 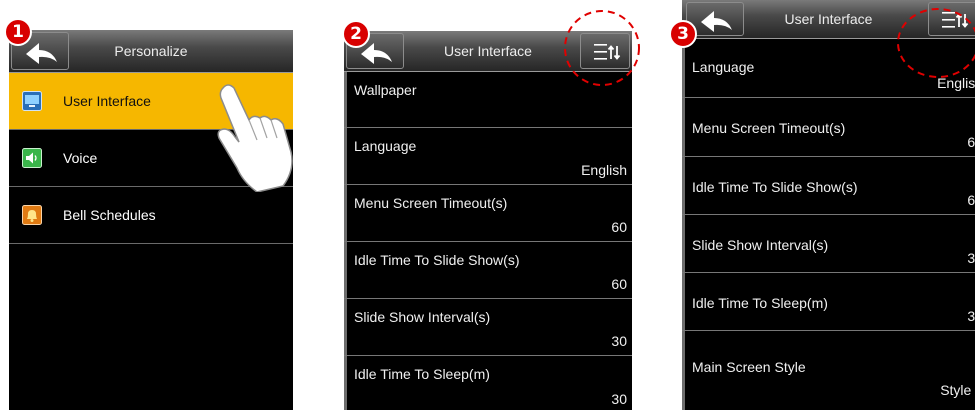 What do you see at coordinates (604, 170) in the screenshot?
I see `setting-value: English` at bounding box center [604, 170].